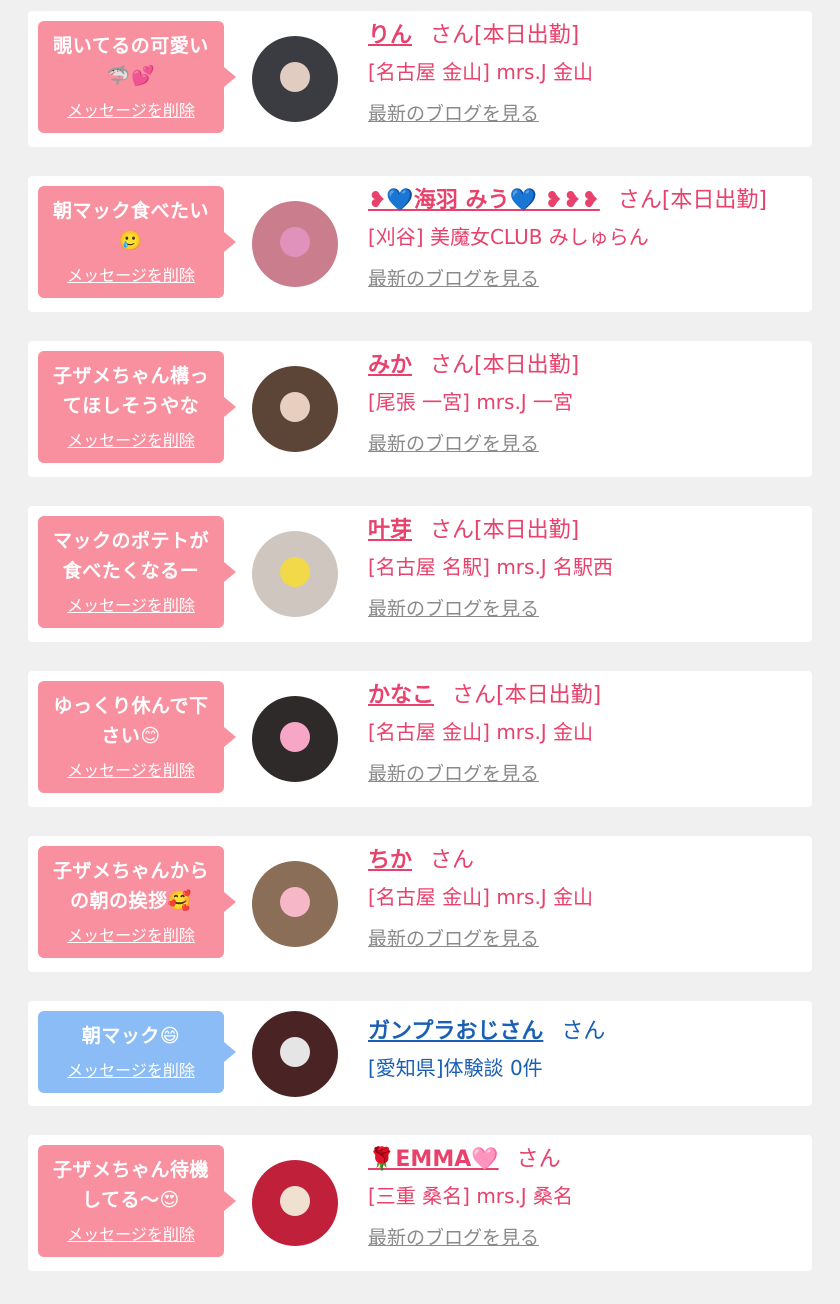  Describe the element at coordinates (390, 35) in the screenshot. I see `profile-name-link: りん` at that location.